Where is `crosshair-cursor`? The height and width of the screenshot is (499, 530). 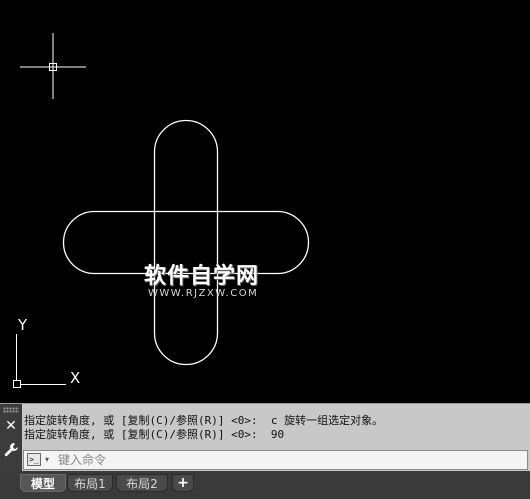 crosshair-cursor is located at coordinates (53, 66).